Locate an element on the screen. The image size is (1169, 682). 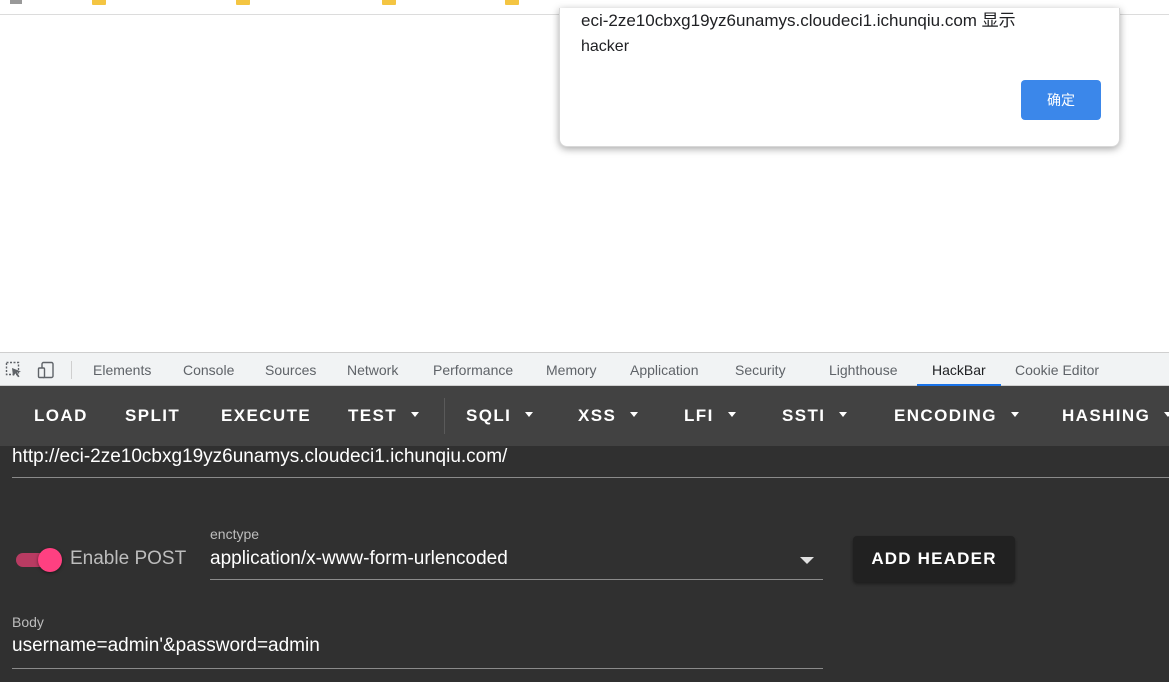
enctype-select: application/x-www-form-urlencoded is located at coordinates (359, 559).